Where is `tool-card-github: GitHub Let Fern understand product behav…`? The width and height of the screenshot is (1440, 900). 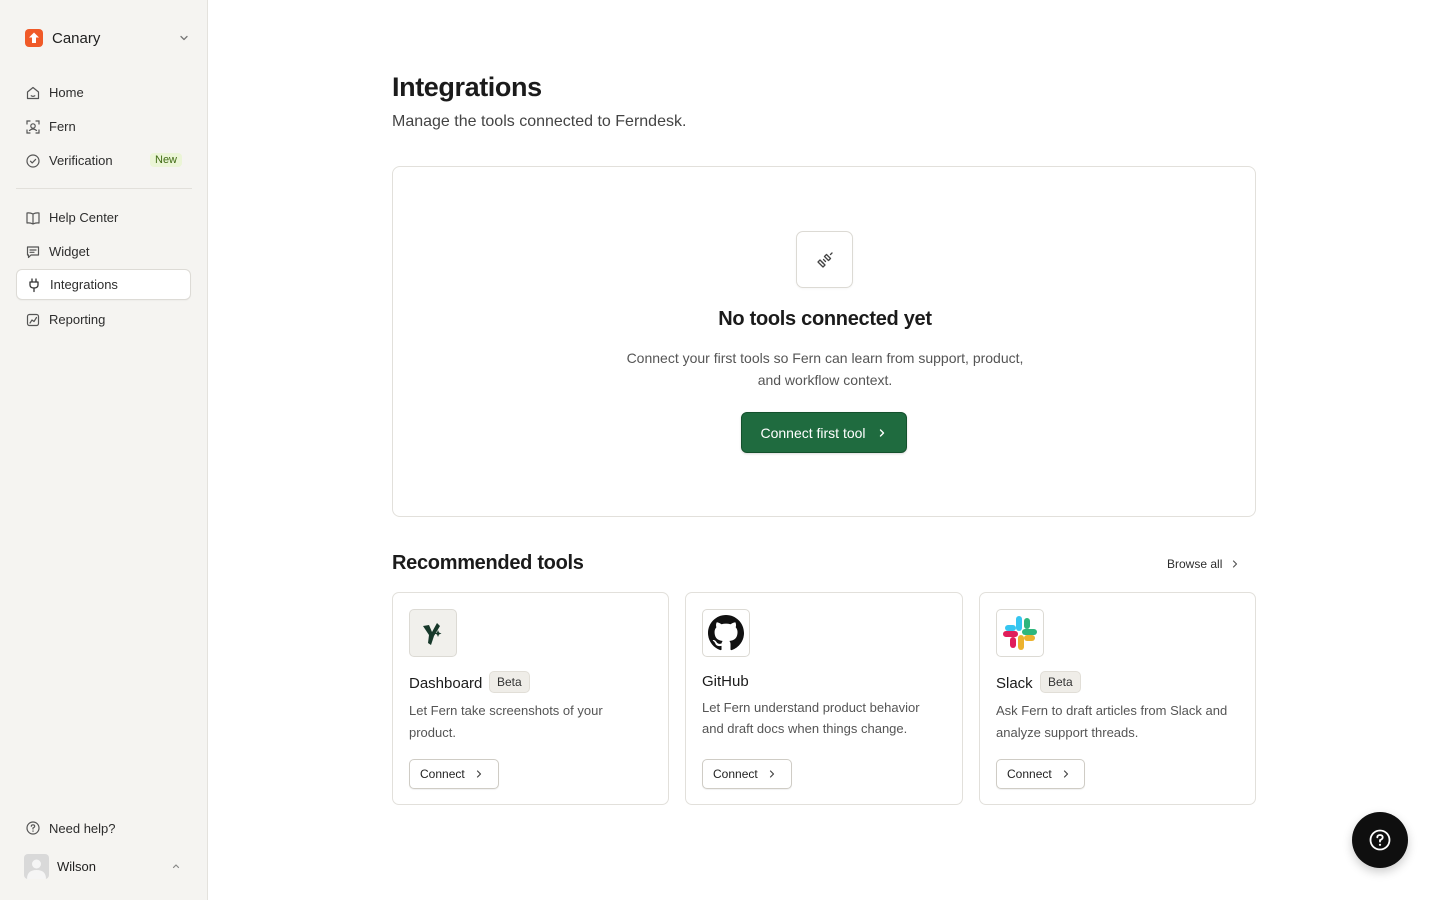
tool-card-github: GitHub Let Fern understand product behav… is located at coordinates (824, 698).